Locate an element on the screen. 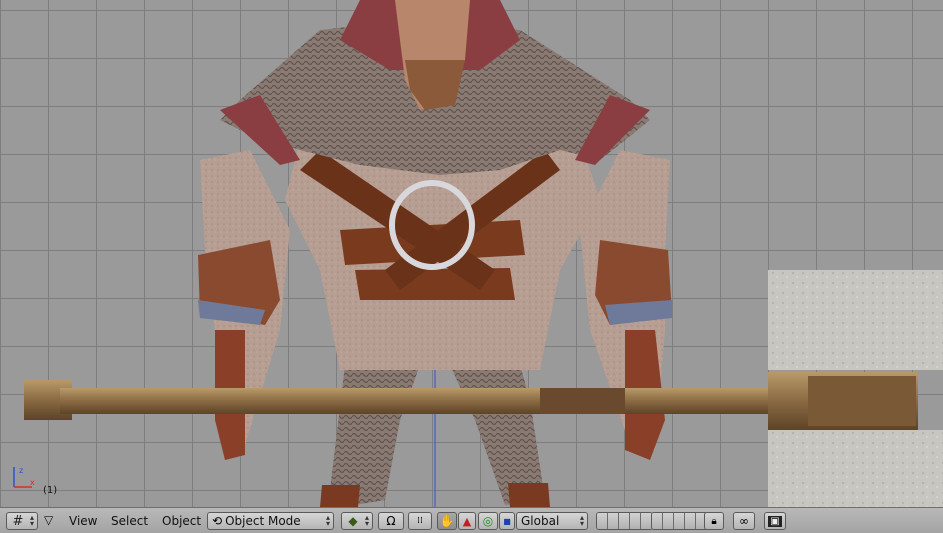 Image resolution: width=943 pixels, height=533 pixels. render-icon: ▣ is located at coordinates (775, 521).